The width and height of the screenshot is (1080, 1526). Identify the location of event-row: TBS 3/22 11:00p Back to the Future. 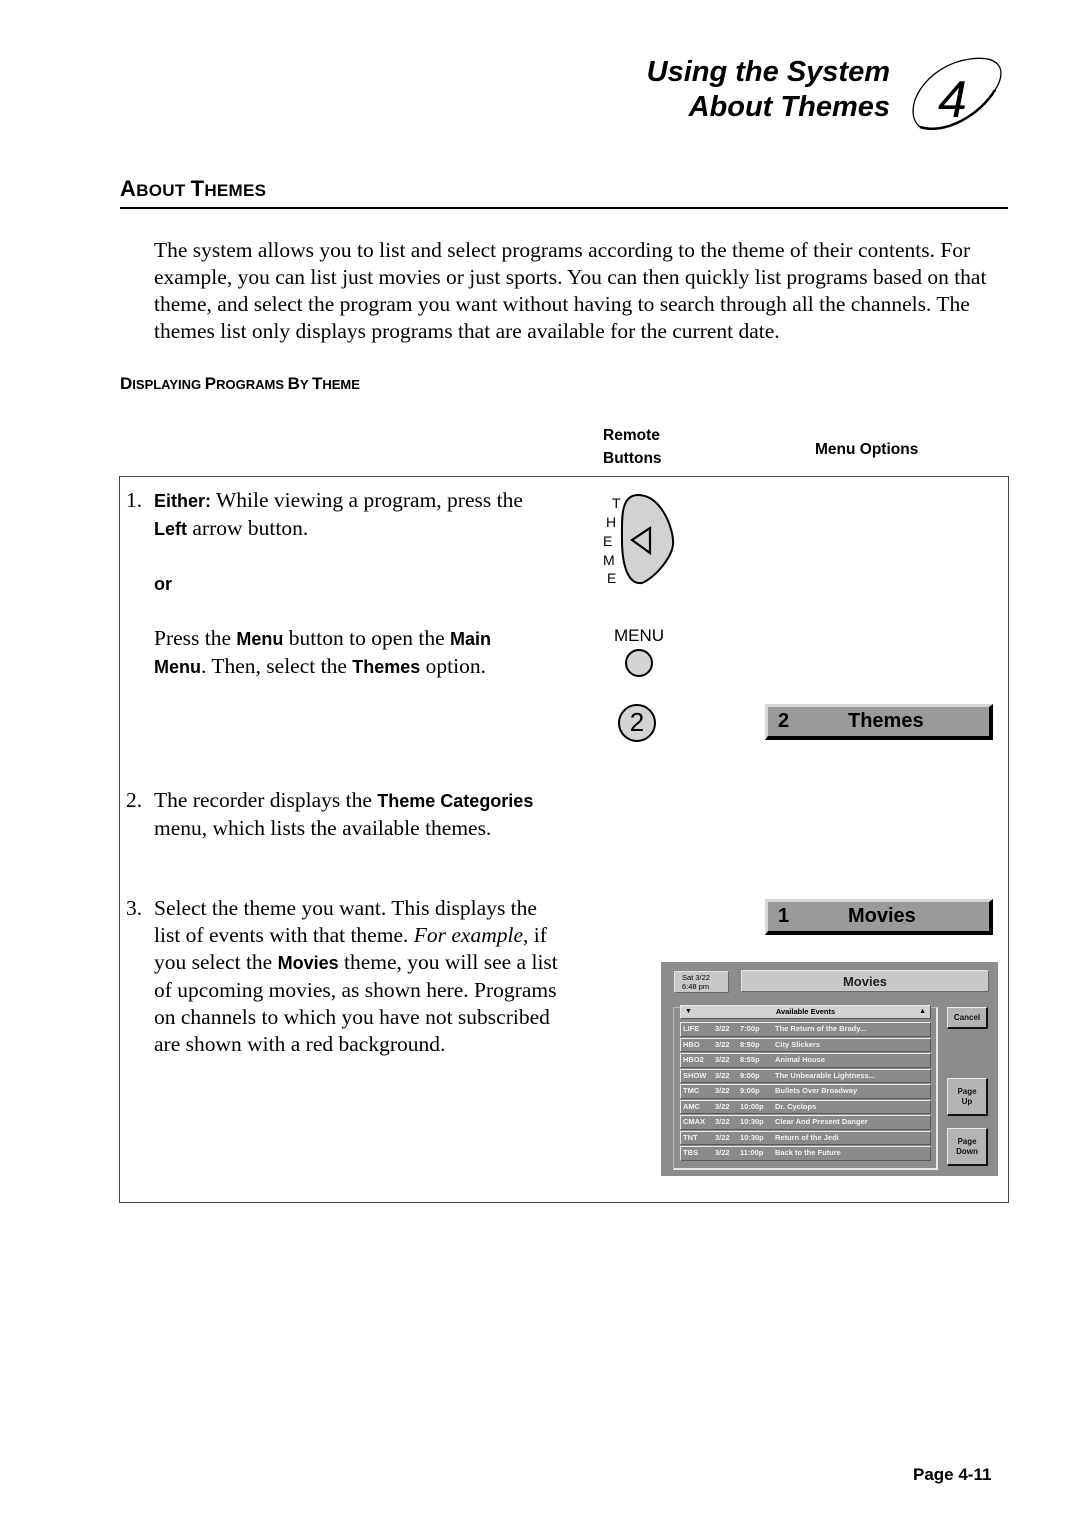
(805, 1153).